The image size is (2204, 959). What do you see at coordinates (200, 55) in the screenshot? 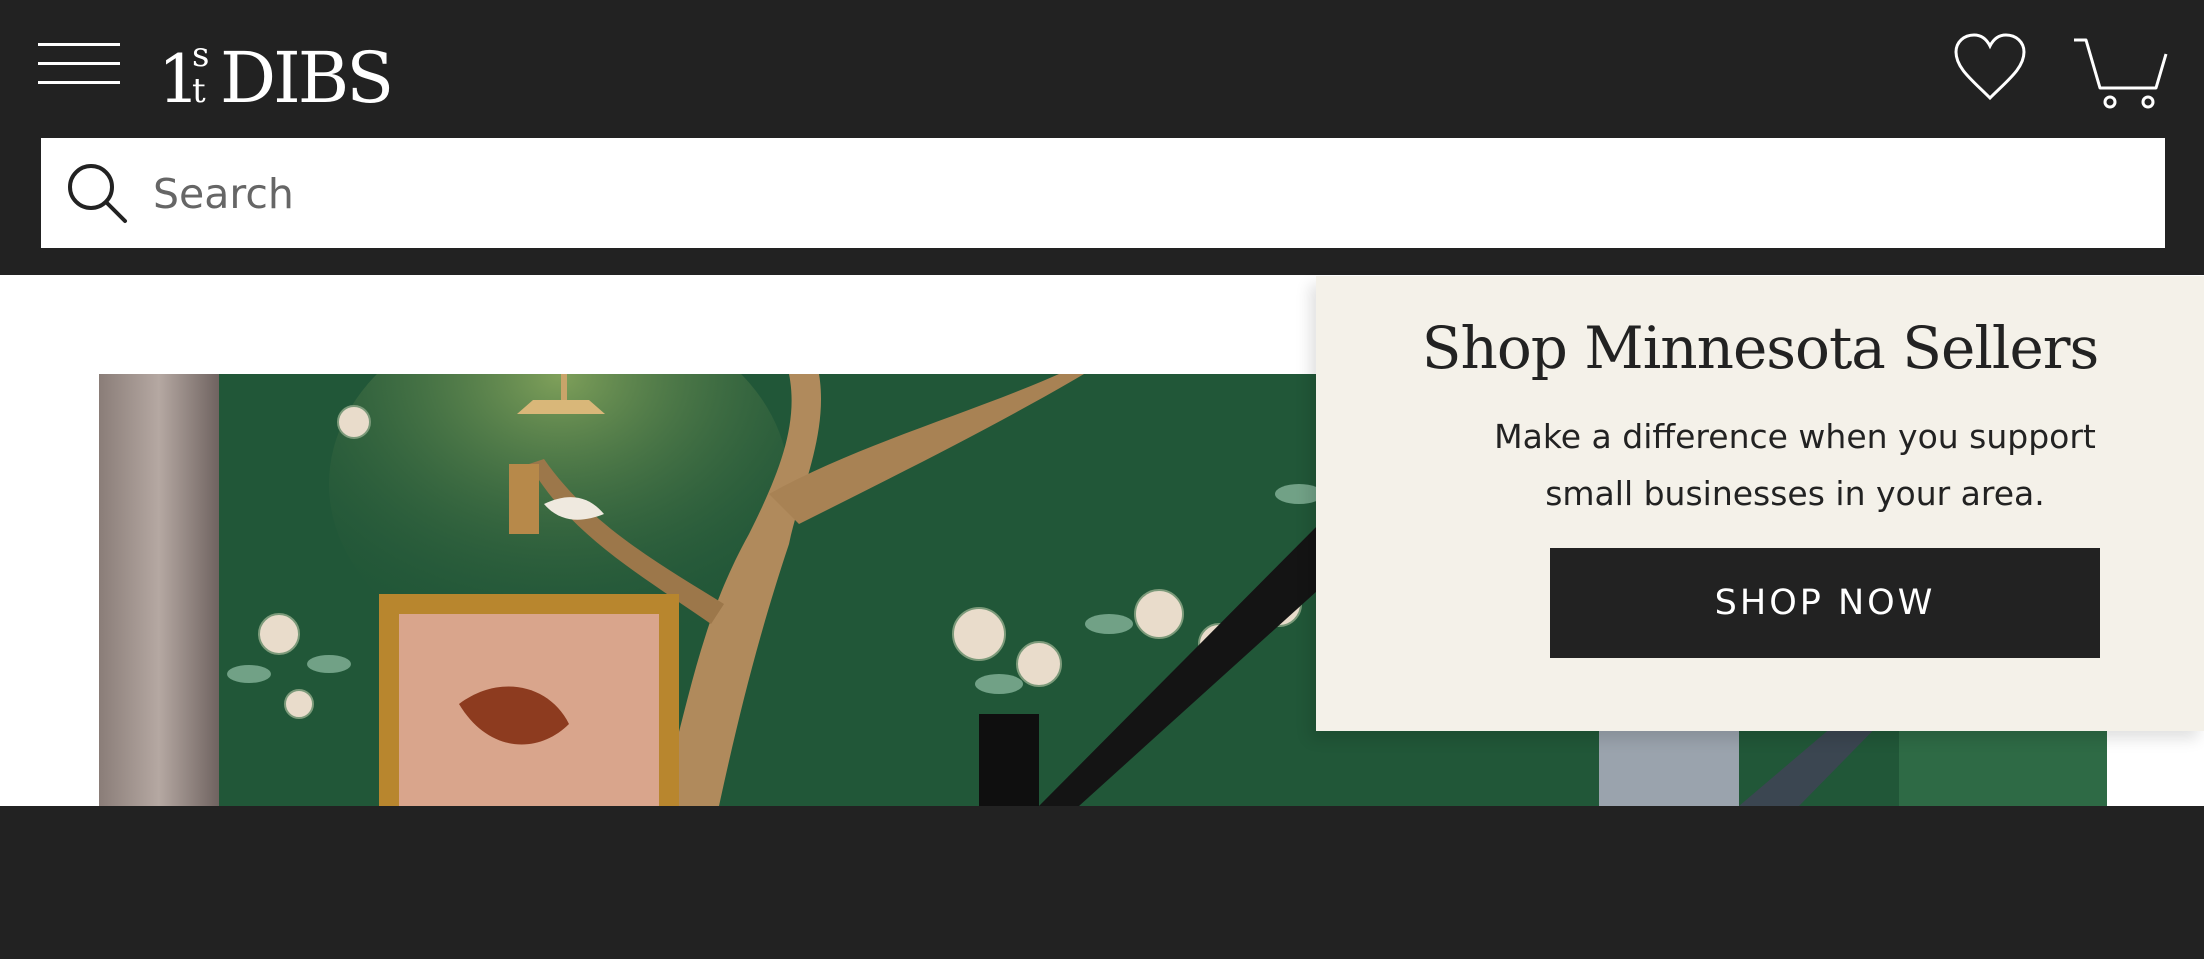
I see `svg-text: s` at bounding box center [200, 55].